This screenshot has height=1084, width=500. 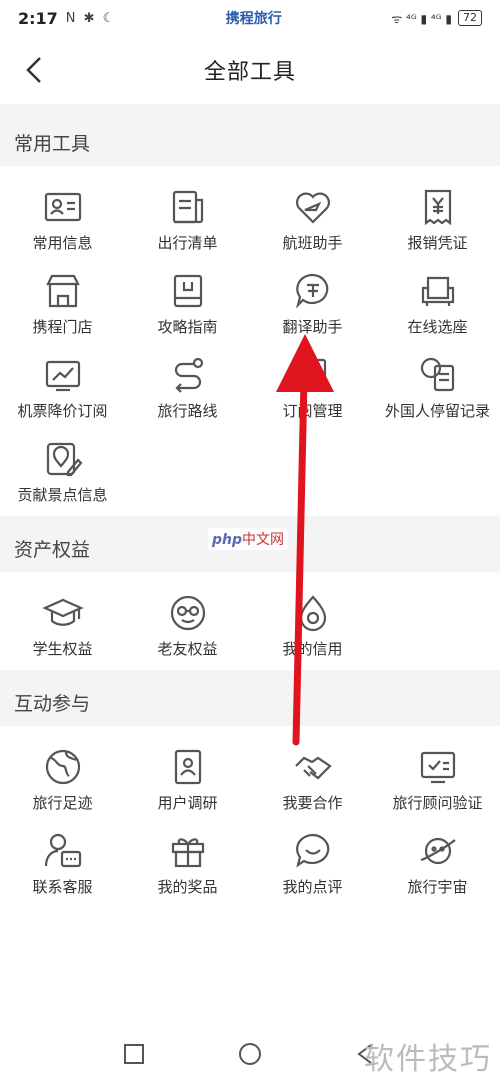 What do you see at coordinates (187, 767) in the screenshot?
I see `survey-icon` at bounding box center [187, 767].